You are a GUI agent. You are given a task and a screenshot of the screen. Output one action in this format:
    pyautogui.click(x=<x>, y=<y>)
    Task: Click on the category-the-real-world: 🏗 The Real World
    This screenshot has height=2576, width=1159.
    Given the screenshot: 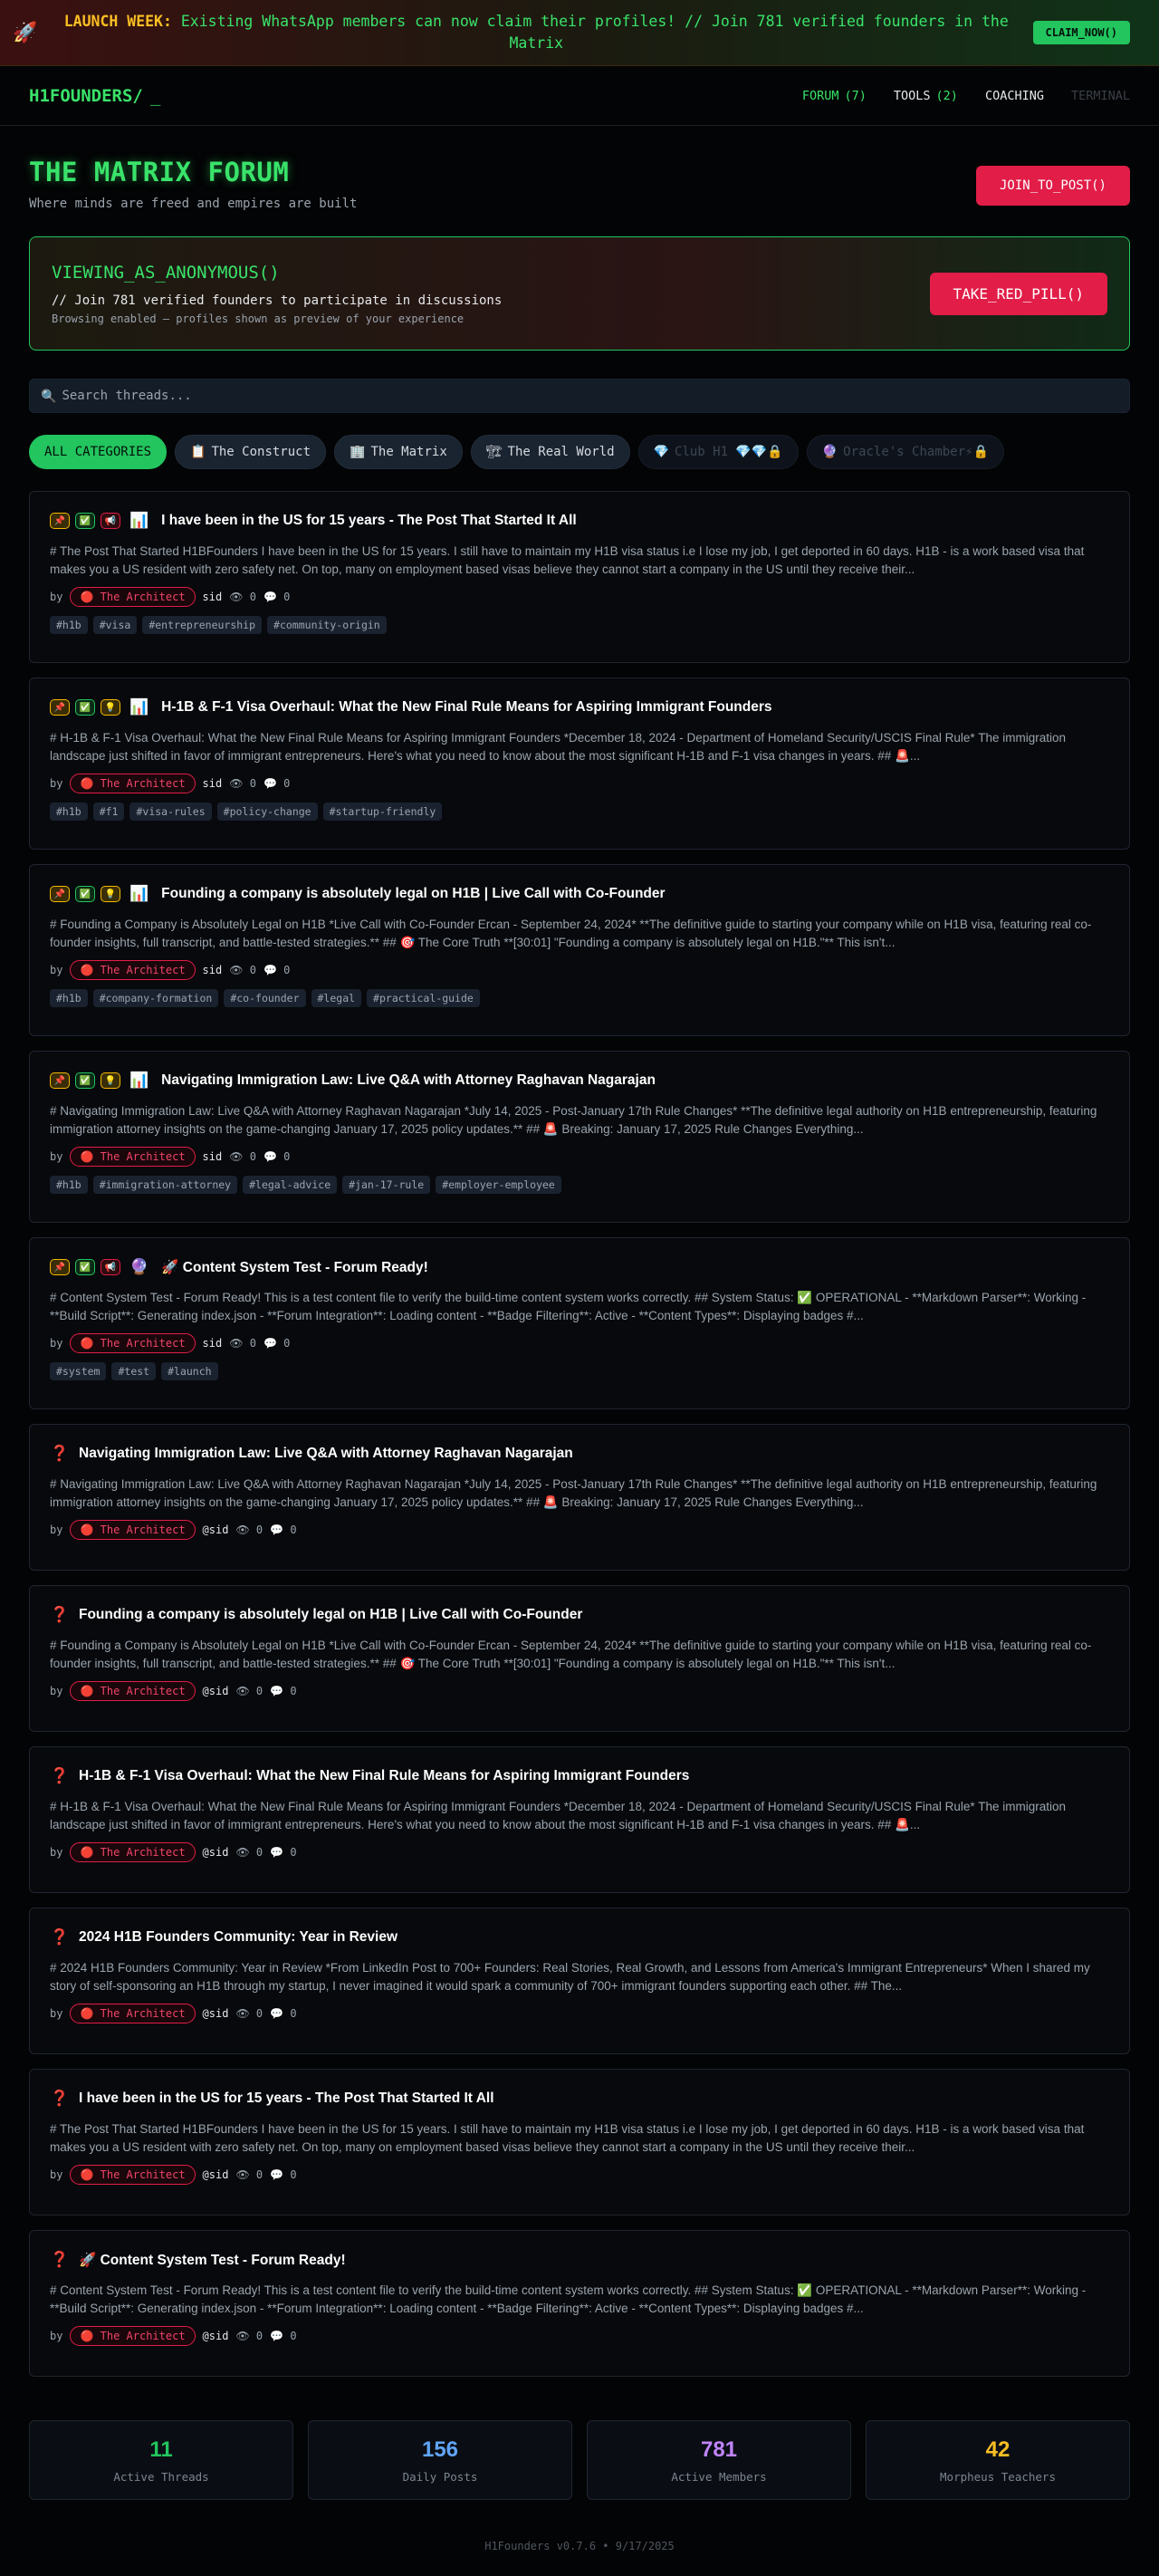 What is the action you would take?
    pyautogui.click(x=550, y=452)
    